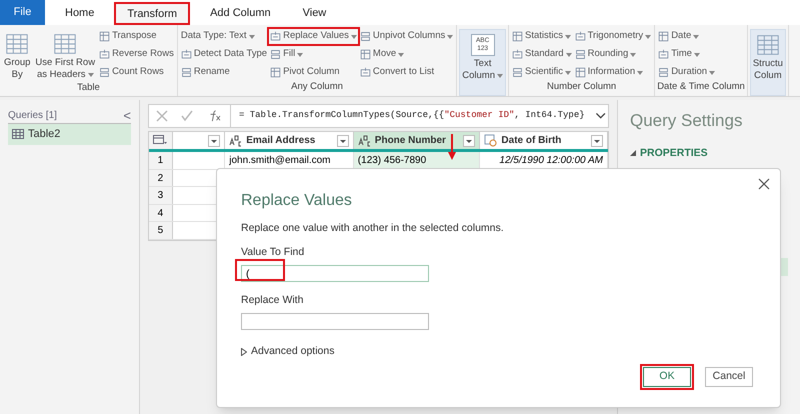  Describe the element at coordinates (297, 201) in the screenshot. I see `dialog-title: Replace Values` at that location.